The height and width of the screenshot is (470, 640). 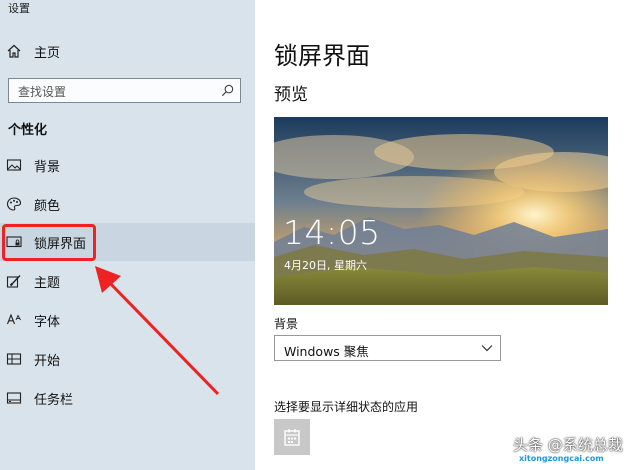 I want to click on sidebar-item-themes: 主题, so click(x=127, y=281).